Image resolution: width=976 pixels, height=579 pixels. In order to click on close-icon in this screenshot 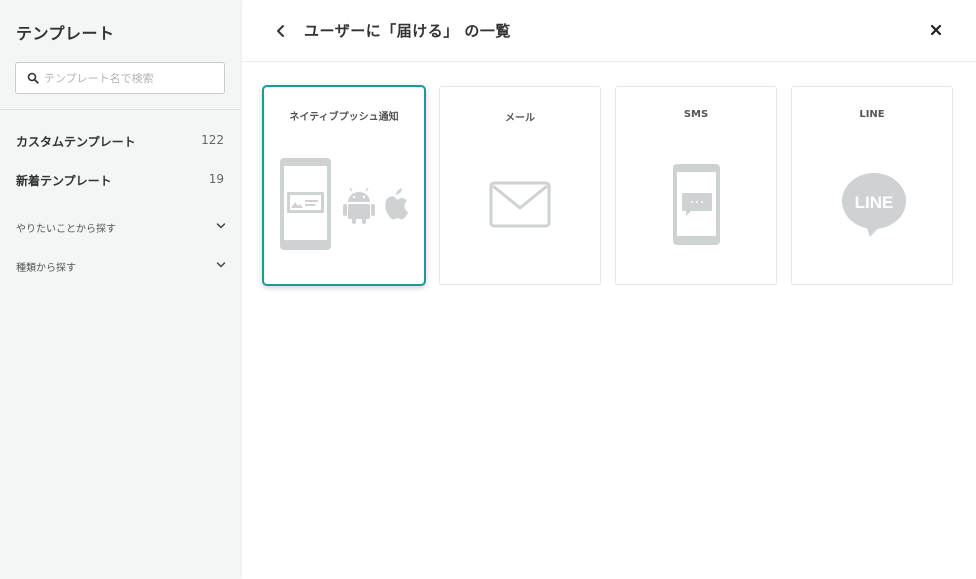, I will do `click(936, 30)`.